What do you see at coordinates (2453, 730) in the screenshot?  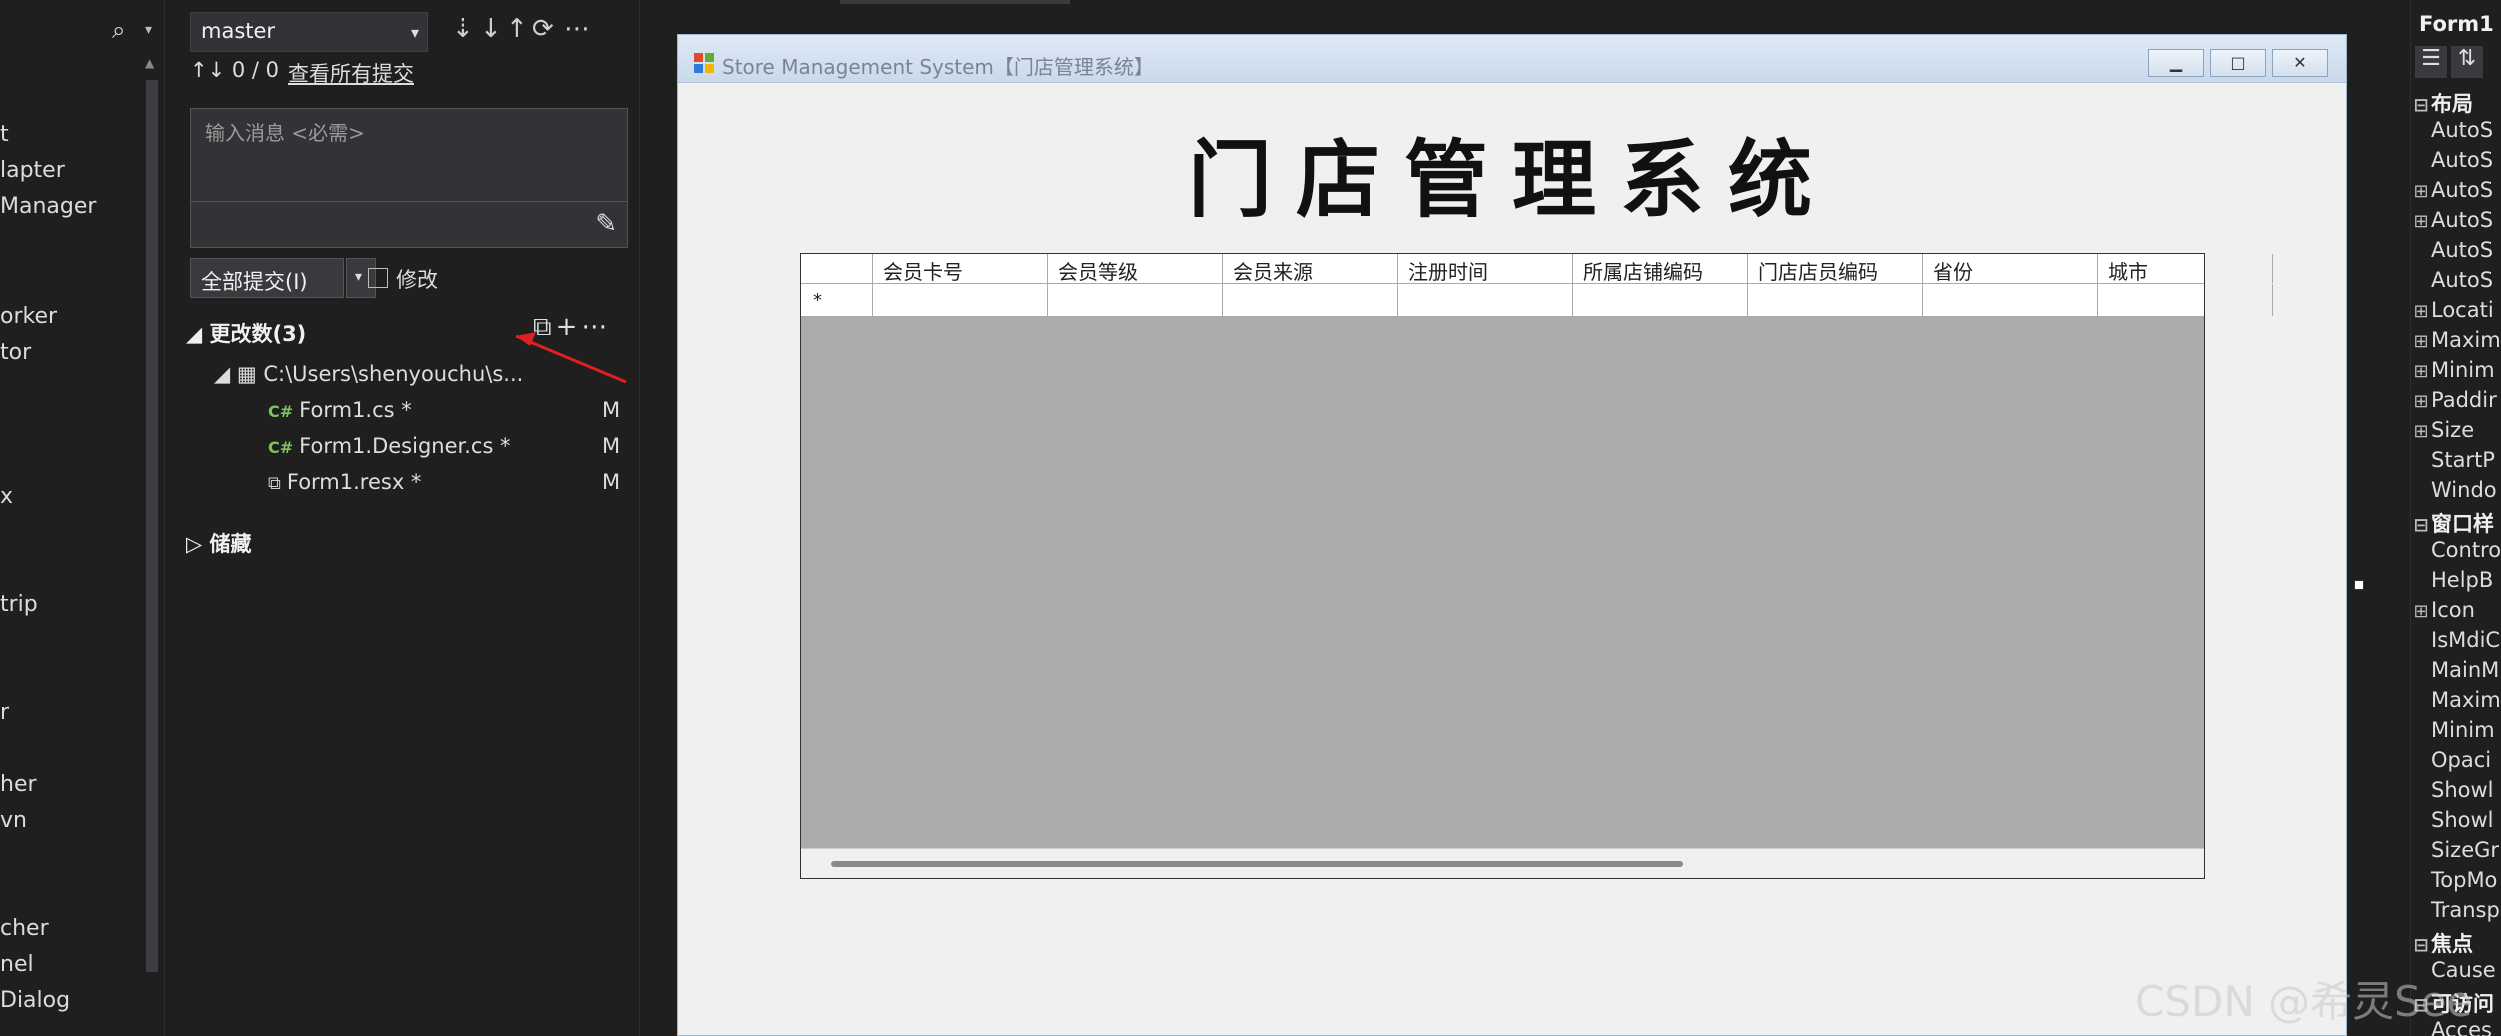 I see `property-row: Minim` at bounding box center [2453, 730].